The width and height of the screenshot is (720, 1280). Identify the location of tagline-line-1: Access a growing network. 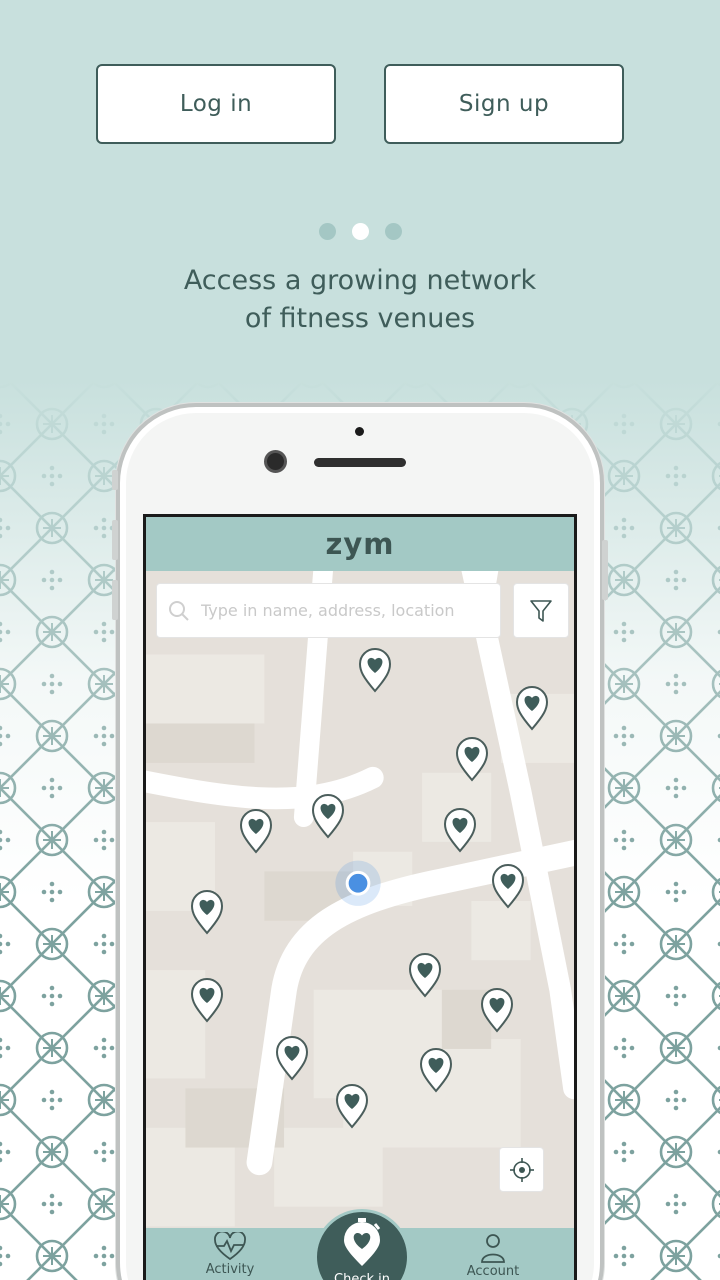
(360, 280).